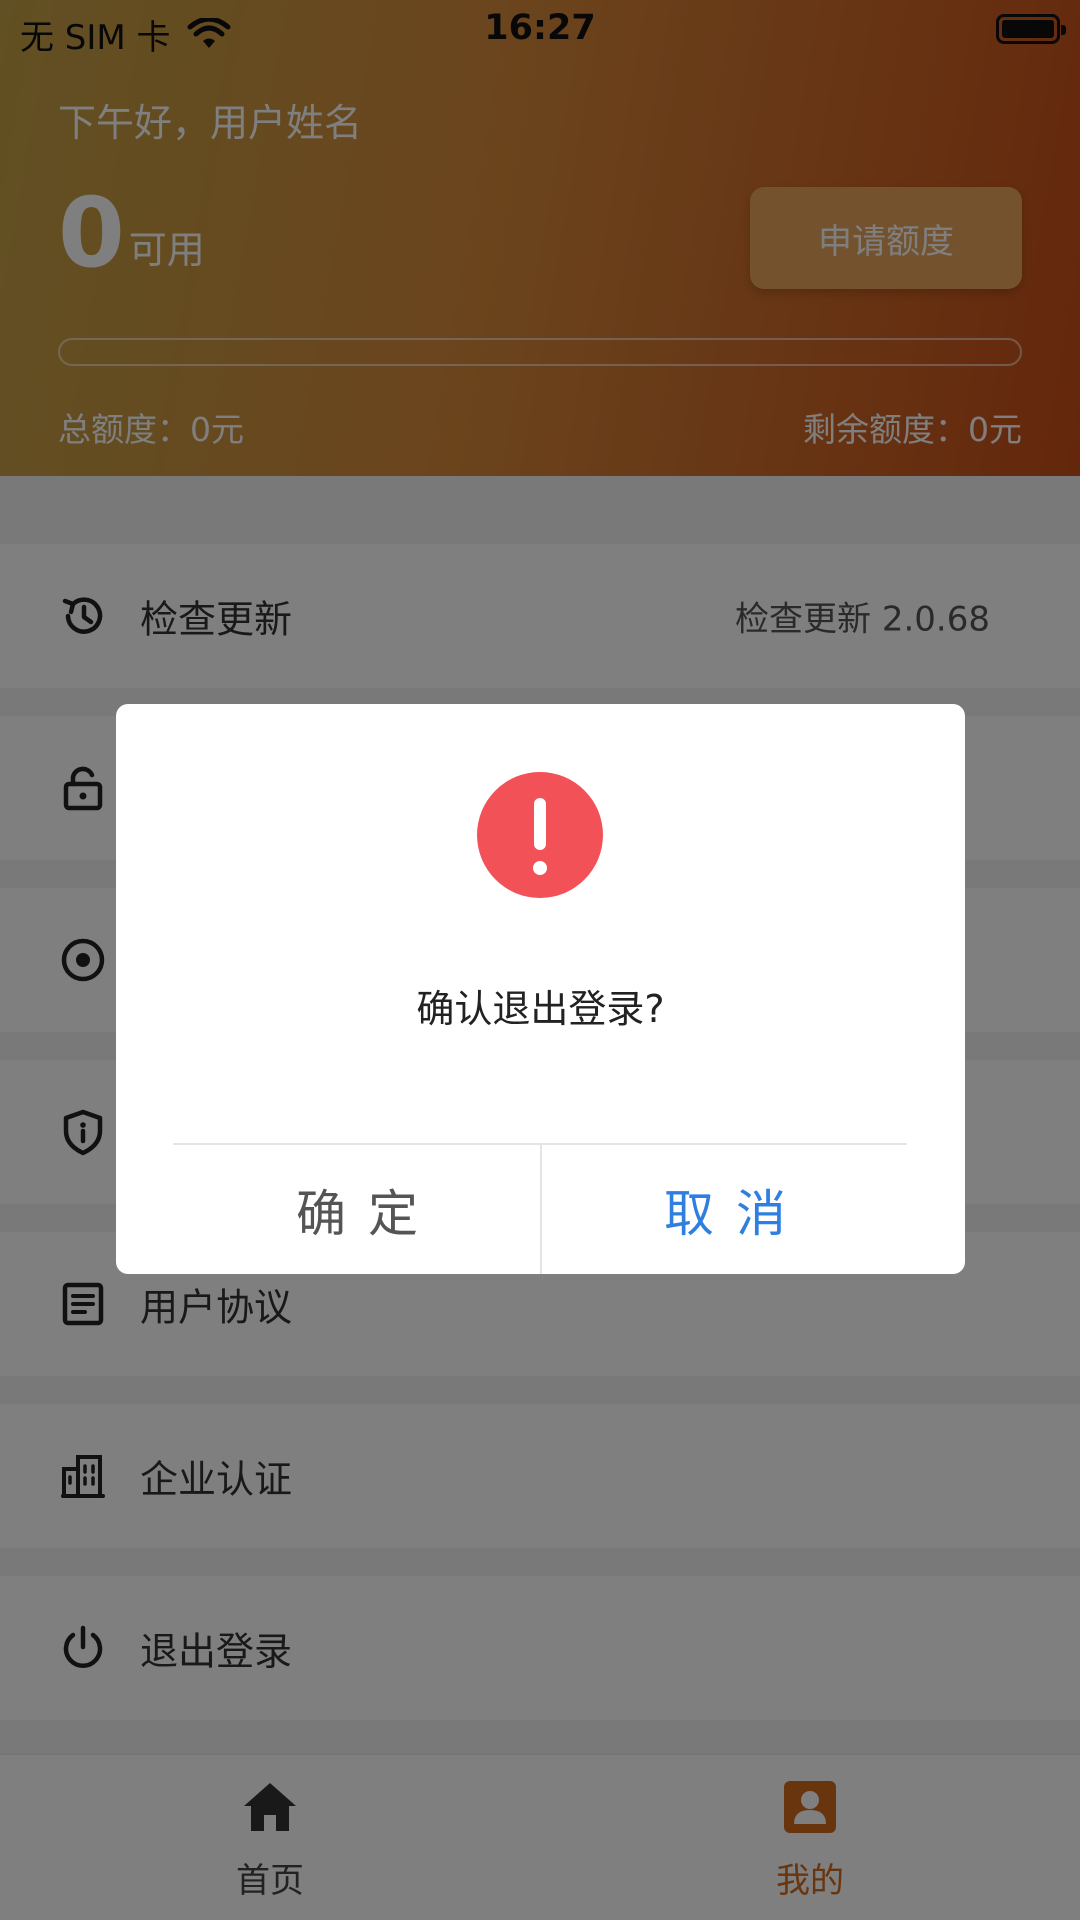  What do you see at coordinates (540, 1009) in the screenshot?
I see `dialog-message: 确认退出登录?` at bounding box center [540, 1009].